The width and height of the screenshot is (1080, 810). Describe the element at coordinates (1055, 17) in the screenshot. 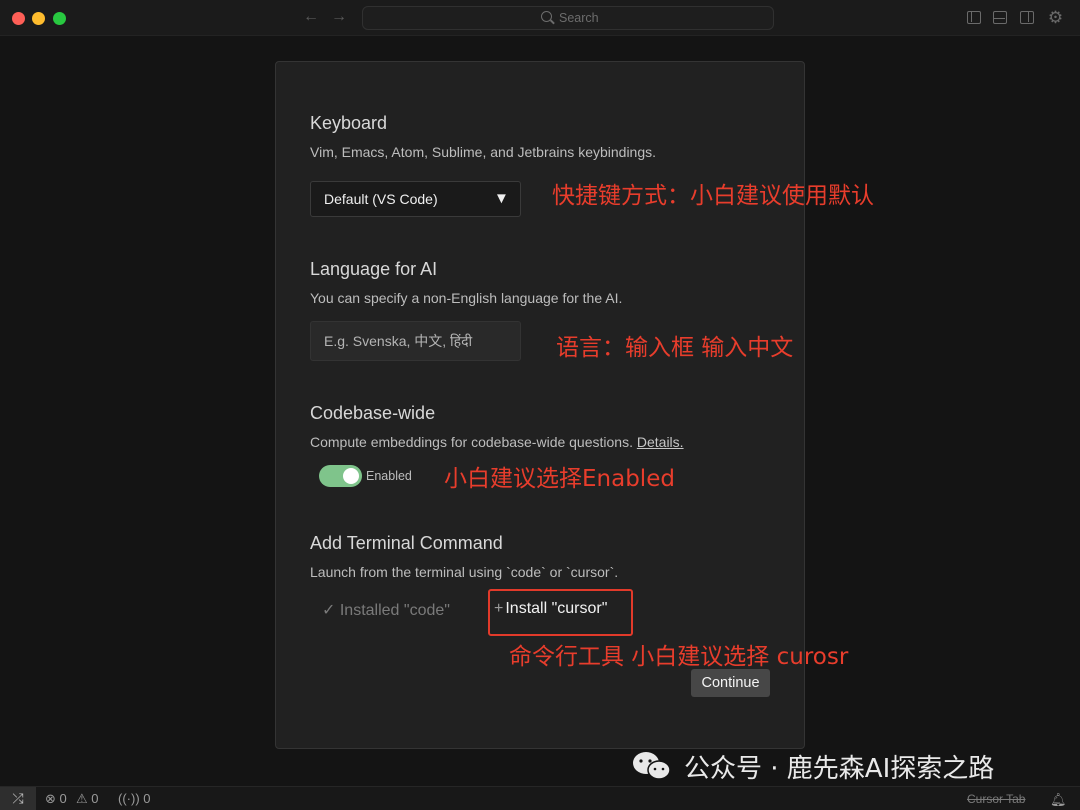

I see `gear-icon: ⚙` at that location.